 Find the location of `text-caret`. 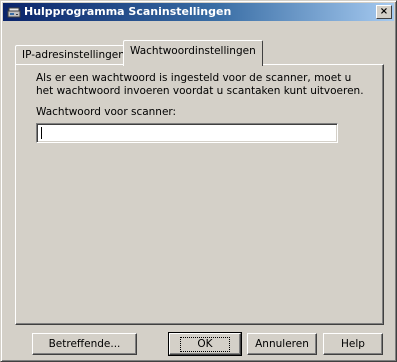

text-caret is located at coordinates (41, 133).